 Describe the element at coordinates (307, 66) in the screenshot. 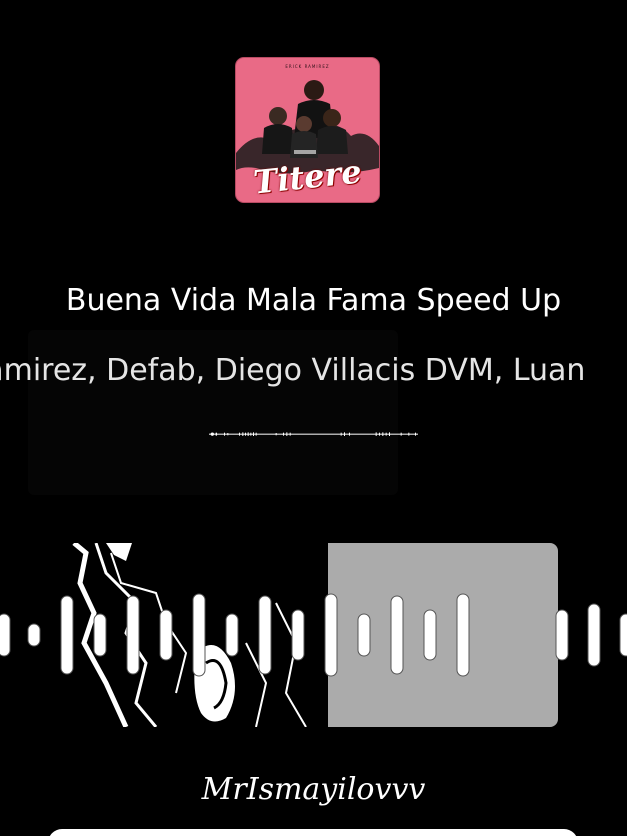

I see `cover-artist-text: ERICK RAMIREZ` at that location.